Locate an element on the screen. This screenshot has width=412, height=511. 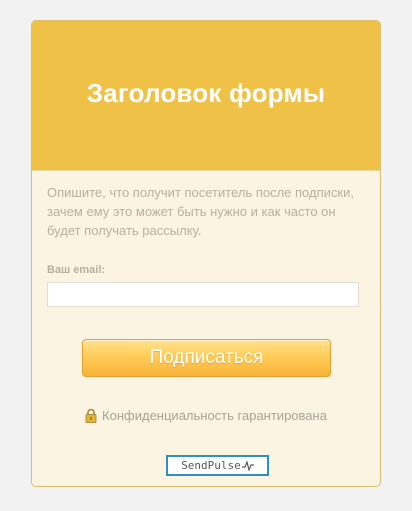
privacy-note: Конфиденциальность гарантирована is located at coordinates (206, 415).